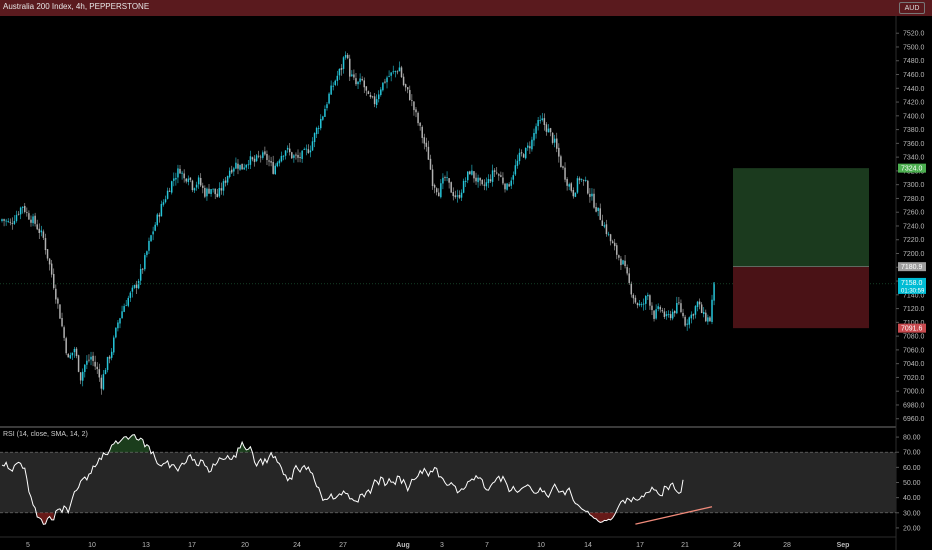  I want to click on price-tick-label: 7400.0, so click(914, 116).